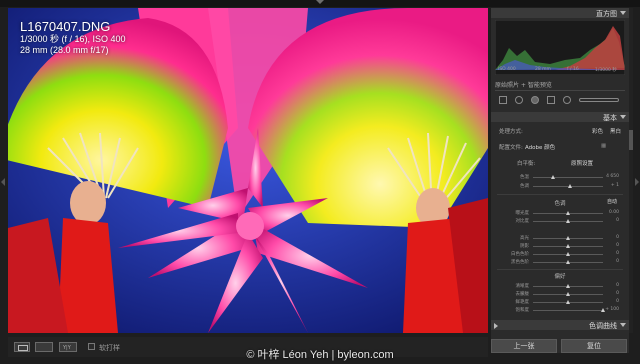 The height and width of the screenshot is (364, 640). Describe the element at coordinates (617, 285) in the screenshot. I see `clarity-value: 0` at that location.